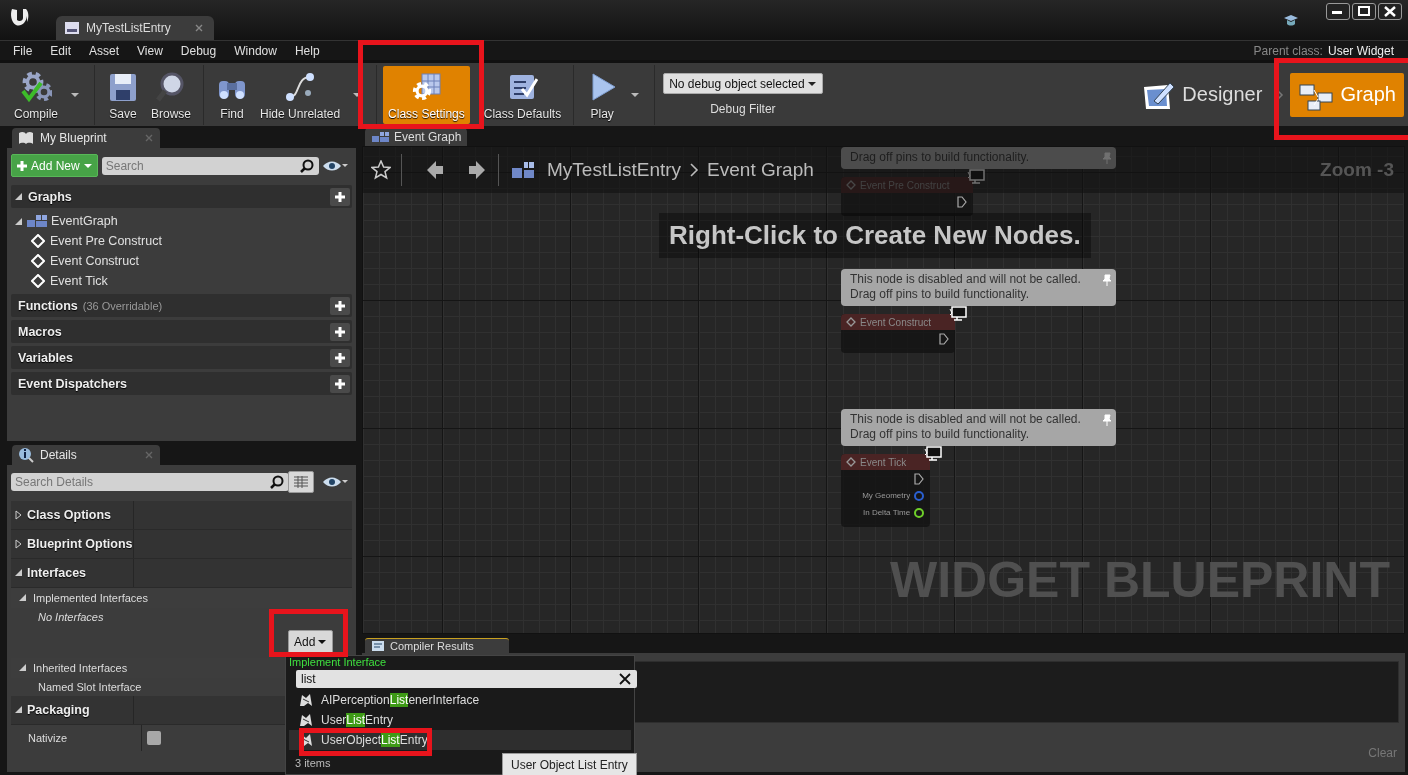 This screenshot has height=775, width=1408. Describe the element at coordinates (181, 357) in the screenshot. I see `section-header: Variables` at that location.